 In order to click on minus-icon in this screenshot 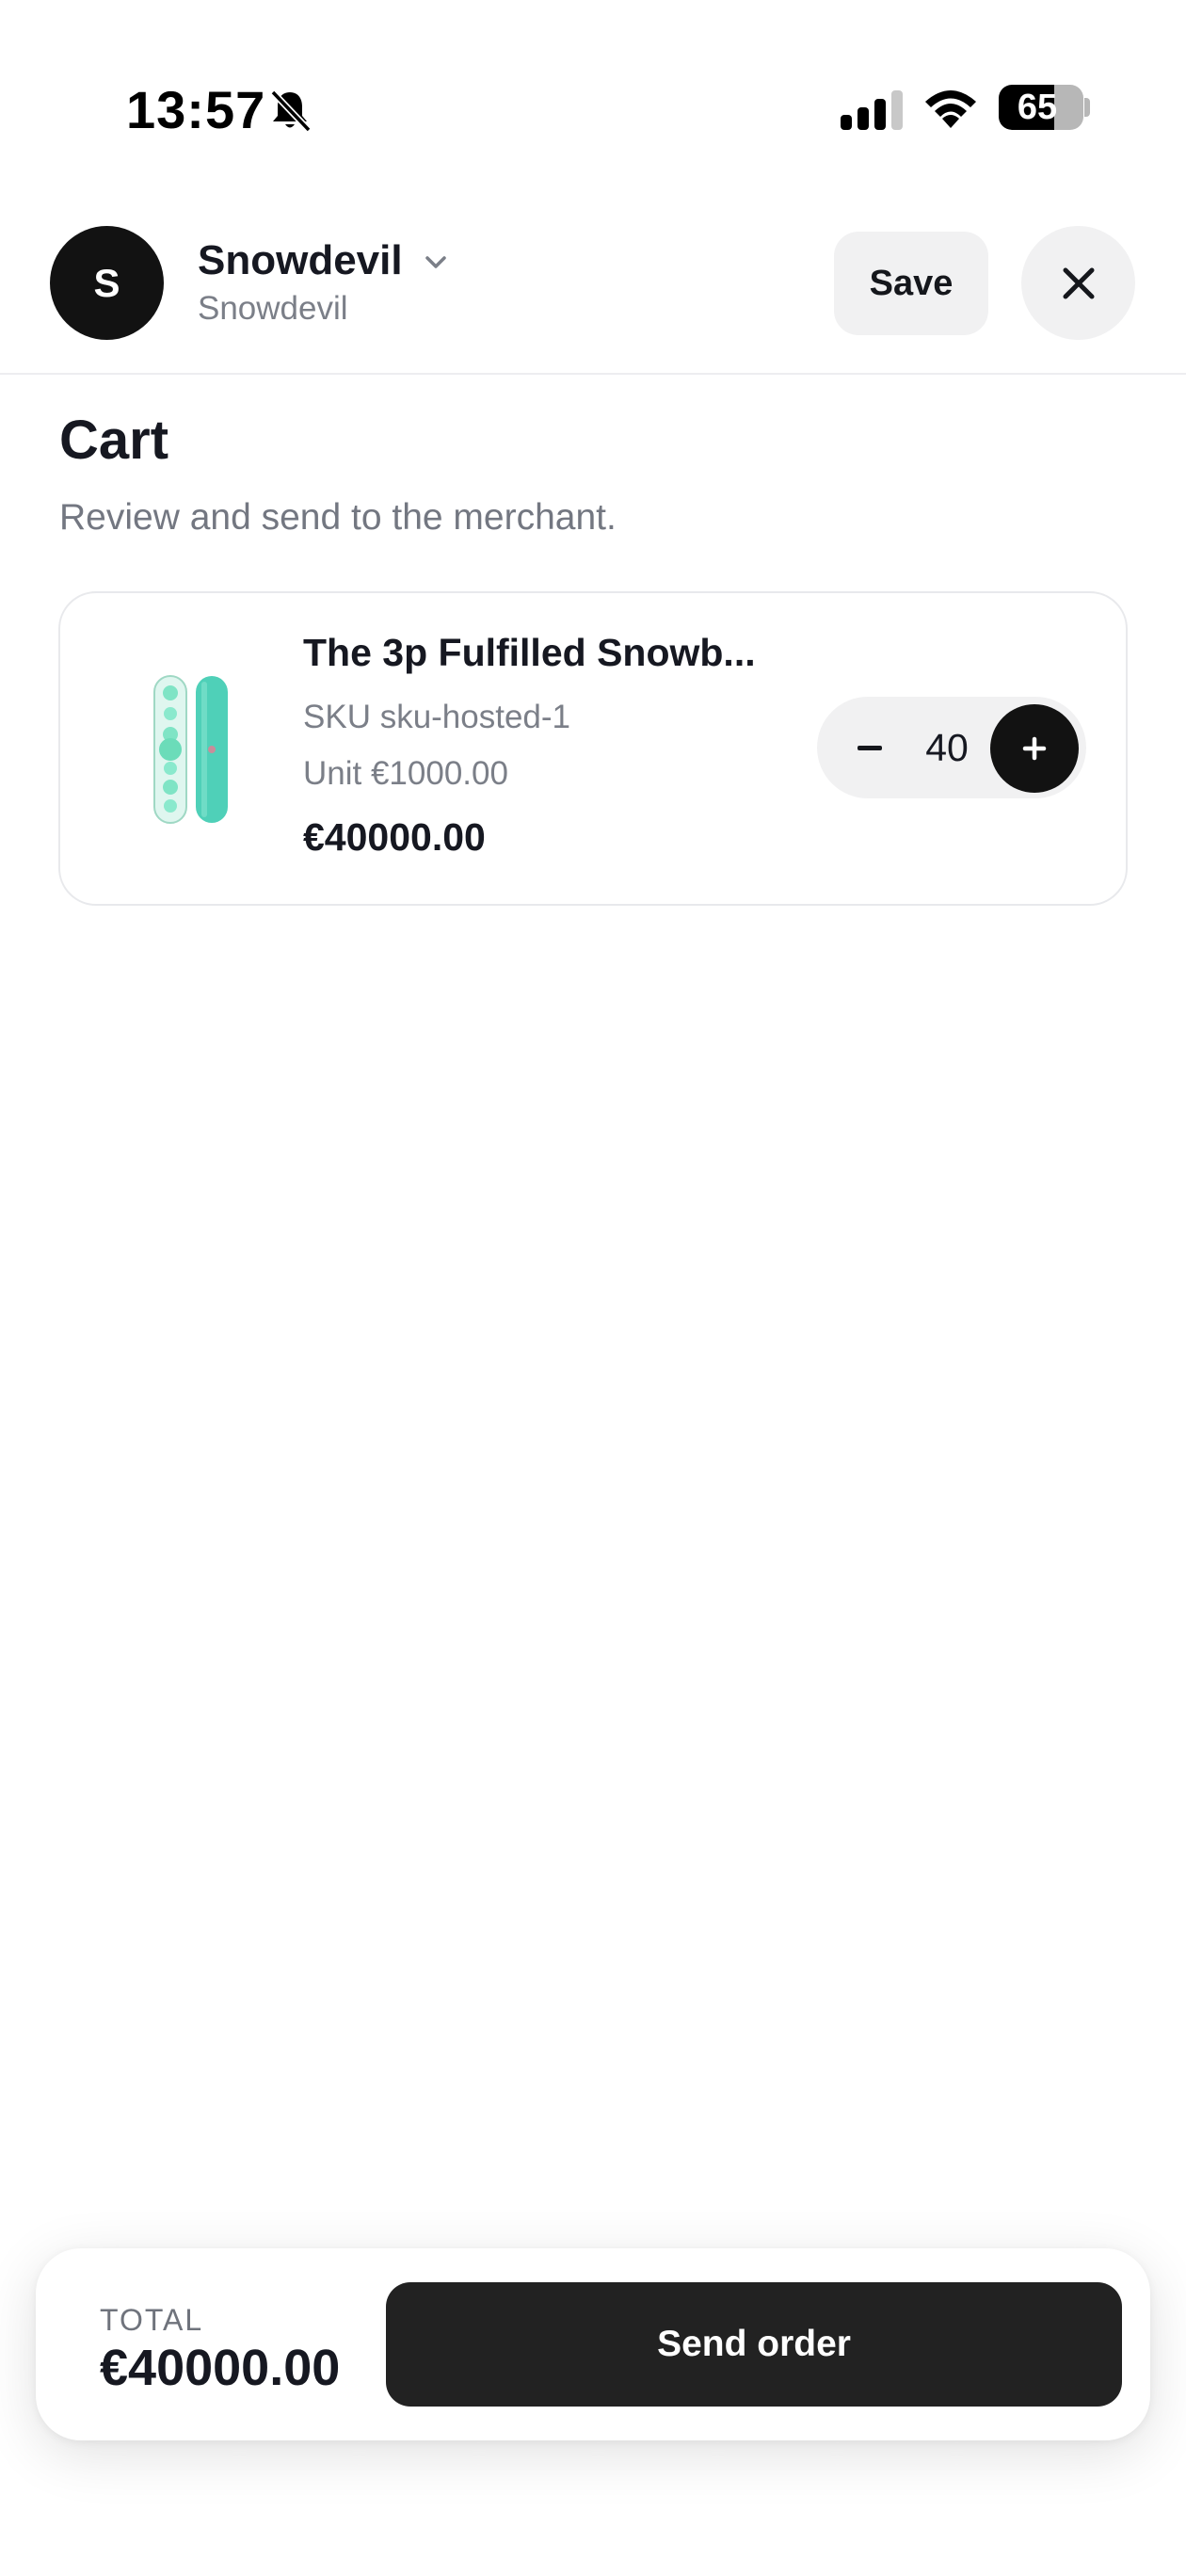, I will do `click(869, 747)`.